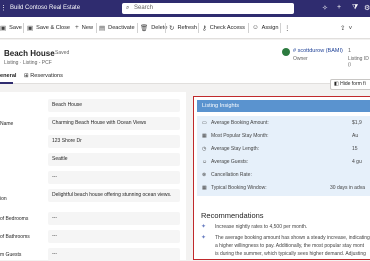 This screenshot has height=261, width=370. I want to click on listing-id-value: 1, so click(350, 51).